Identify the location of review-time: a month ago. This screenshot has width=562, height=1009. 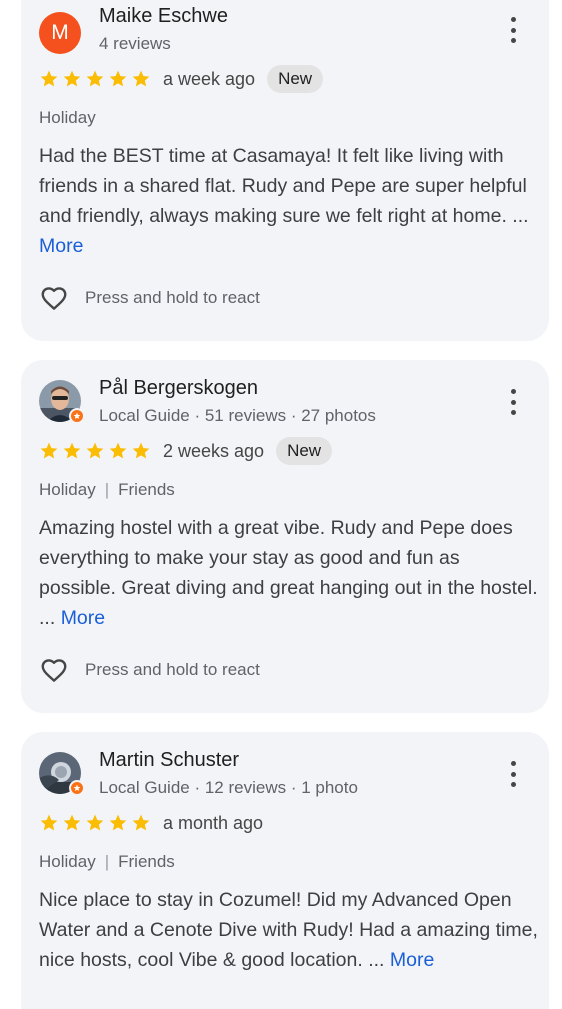
(213, 822).